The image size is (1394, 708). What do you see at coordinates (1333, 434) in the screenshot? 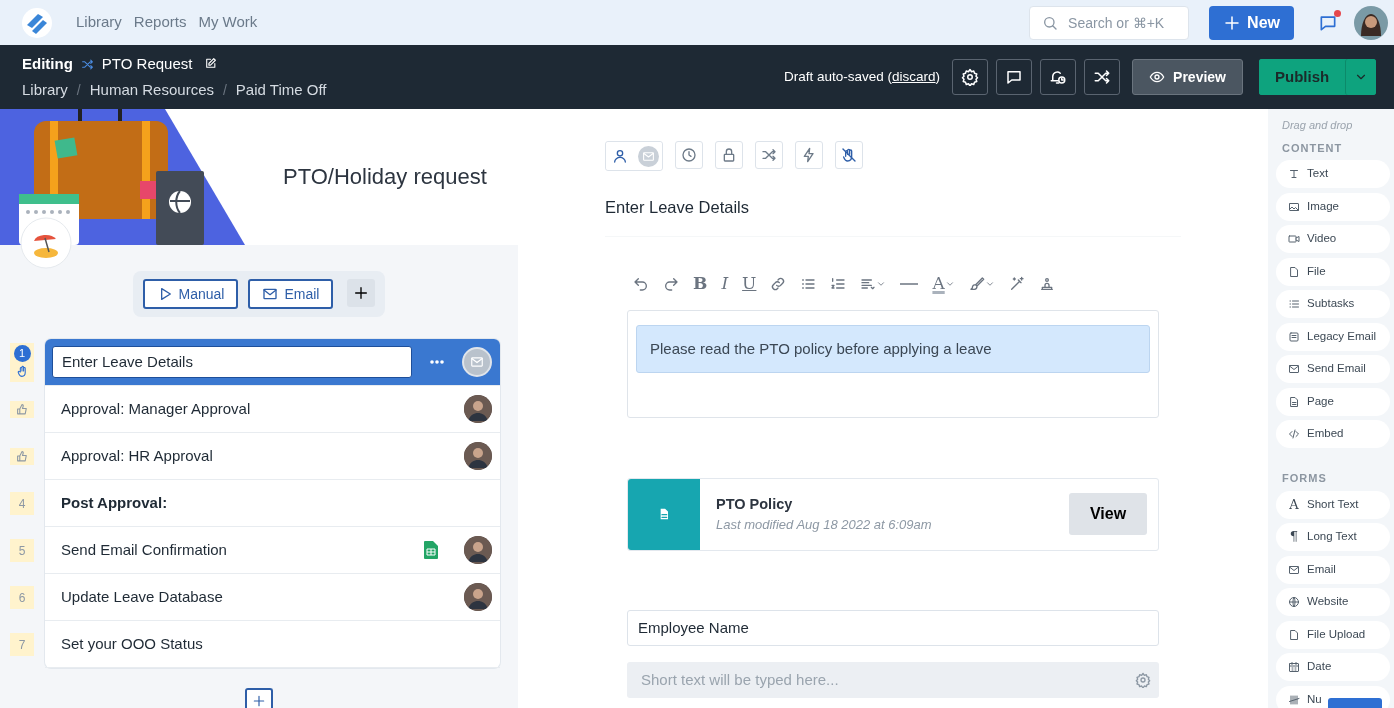
I see `palette-item: Embed` at bounding box center [1333, 434].